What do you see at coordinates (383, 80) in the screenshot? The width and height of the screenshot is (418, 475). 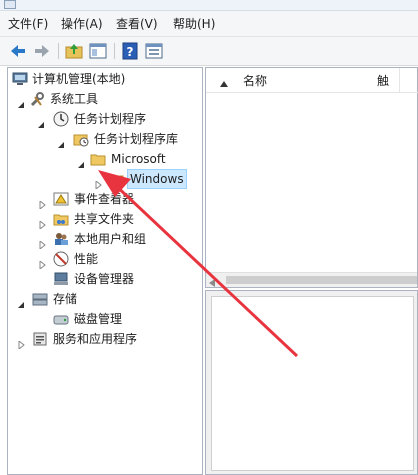 I see `column-header-status: 触` at bounding box center [383, 80].